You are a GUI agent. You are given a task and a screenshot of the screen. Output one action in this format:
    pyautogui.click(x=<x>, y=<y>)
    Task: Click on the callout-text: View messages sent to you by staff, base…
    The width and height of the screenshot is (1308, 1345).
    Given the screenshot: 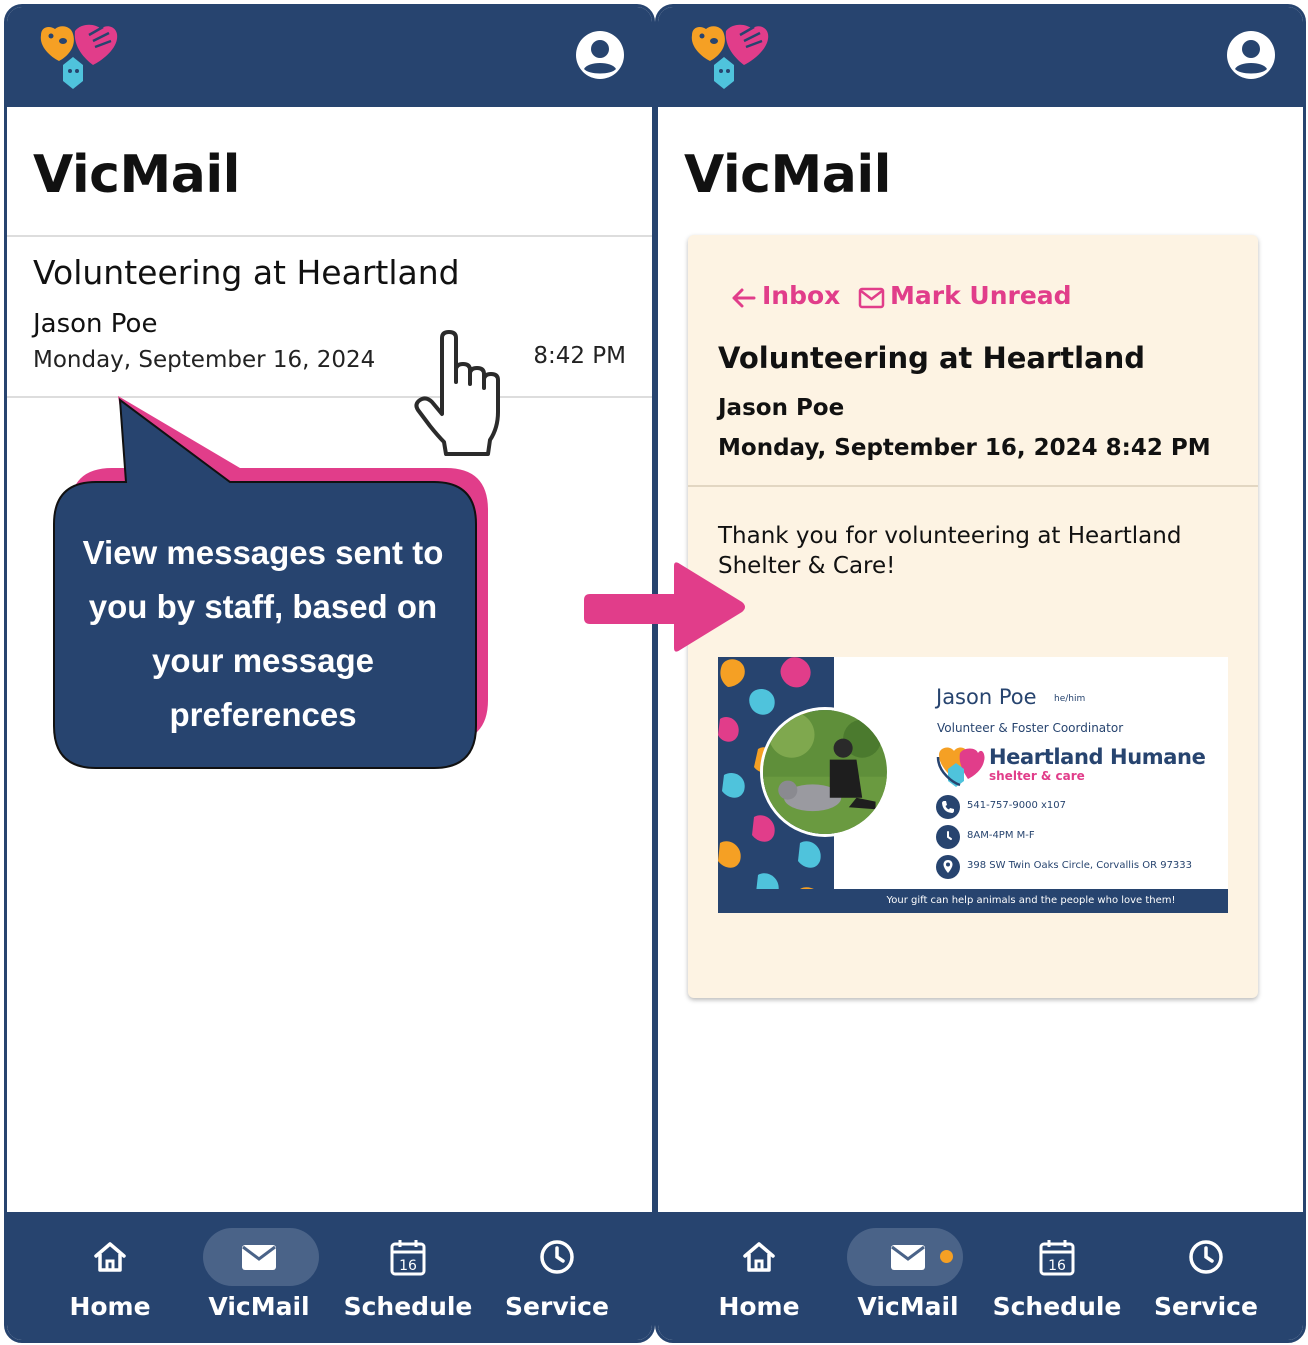 What is the action you would take?
    pyautogui.click(x=263, y=633)
    